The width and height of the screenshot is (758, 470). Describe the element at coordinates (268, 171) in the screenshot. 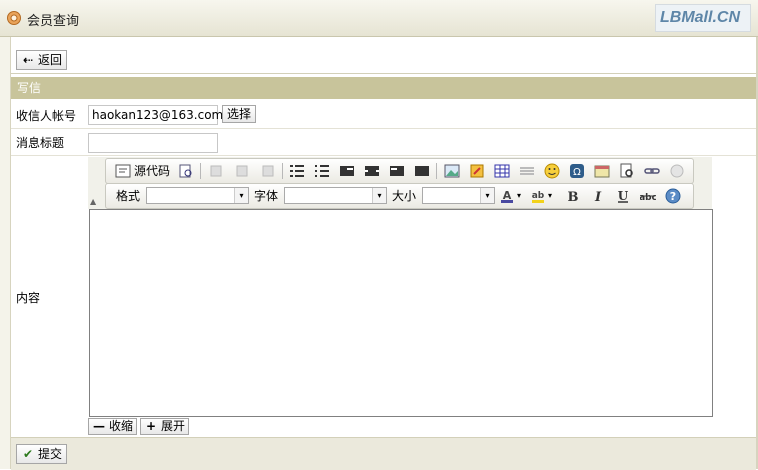

I see `paste-icon` at that location.